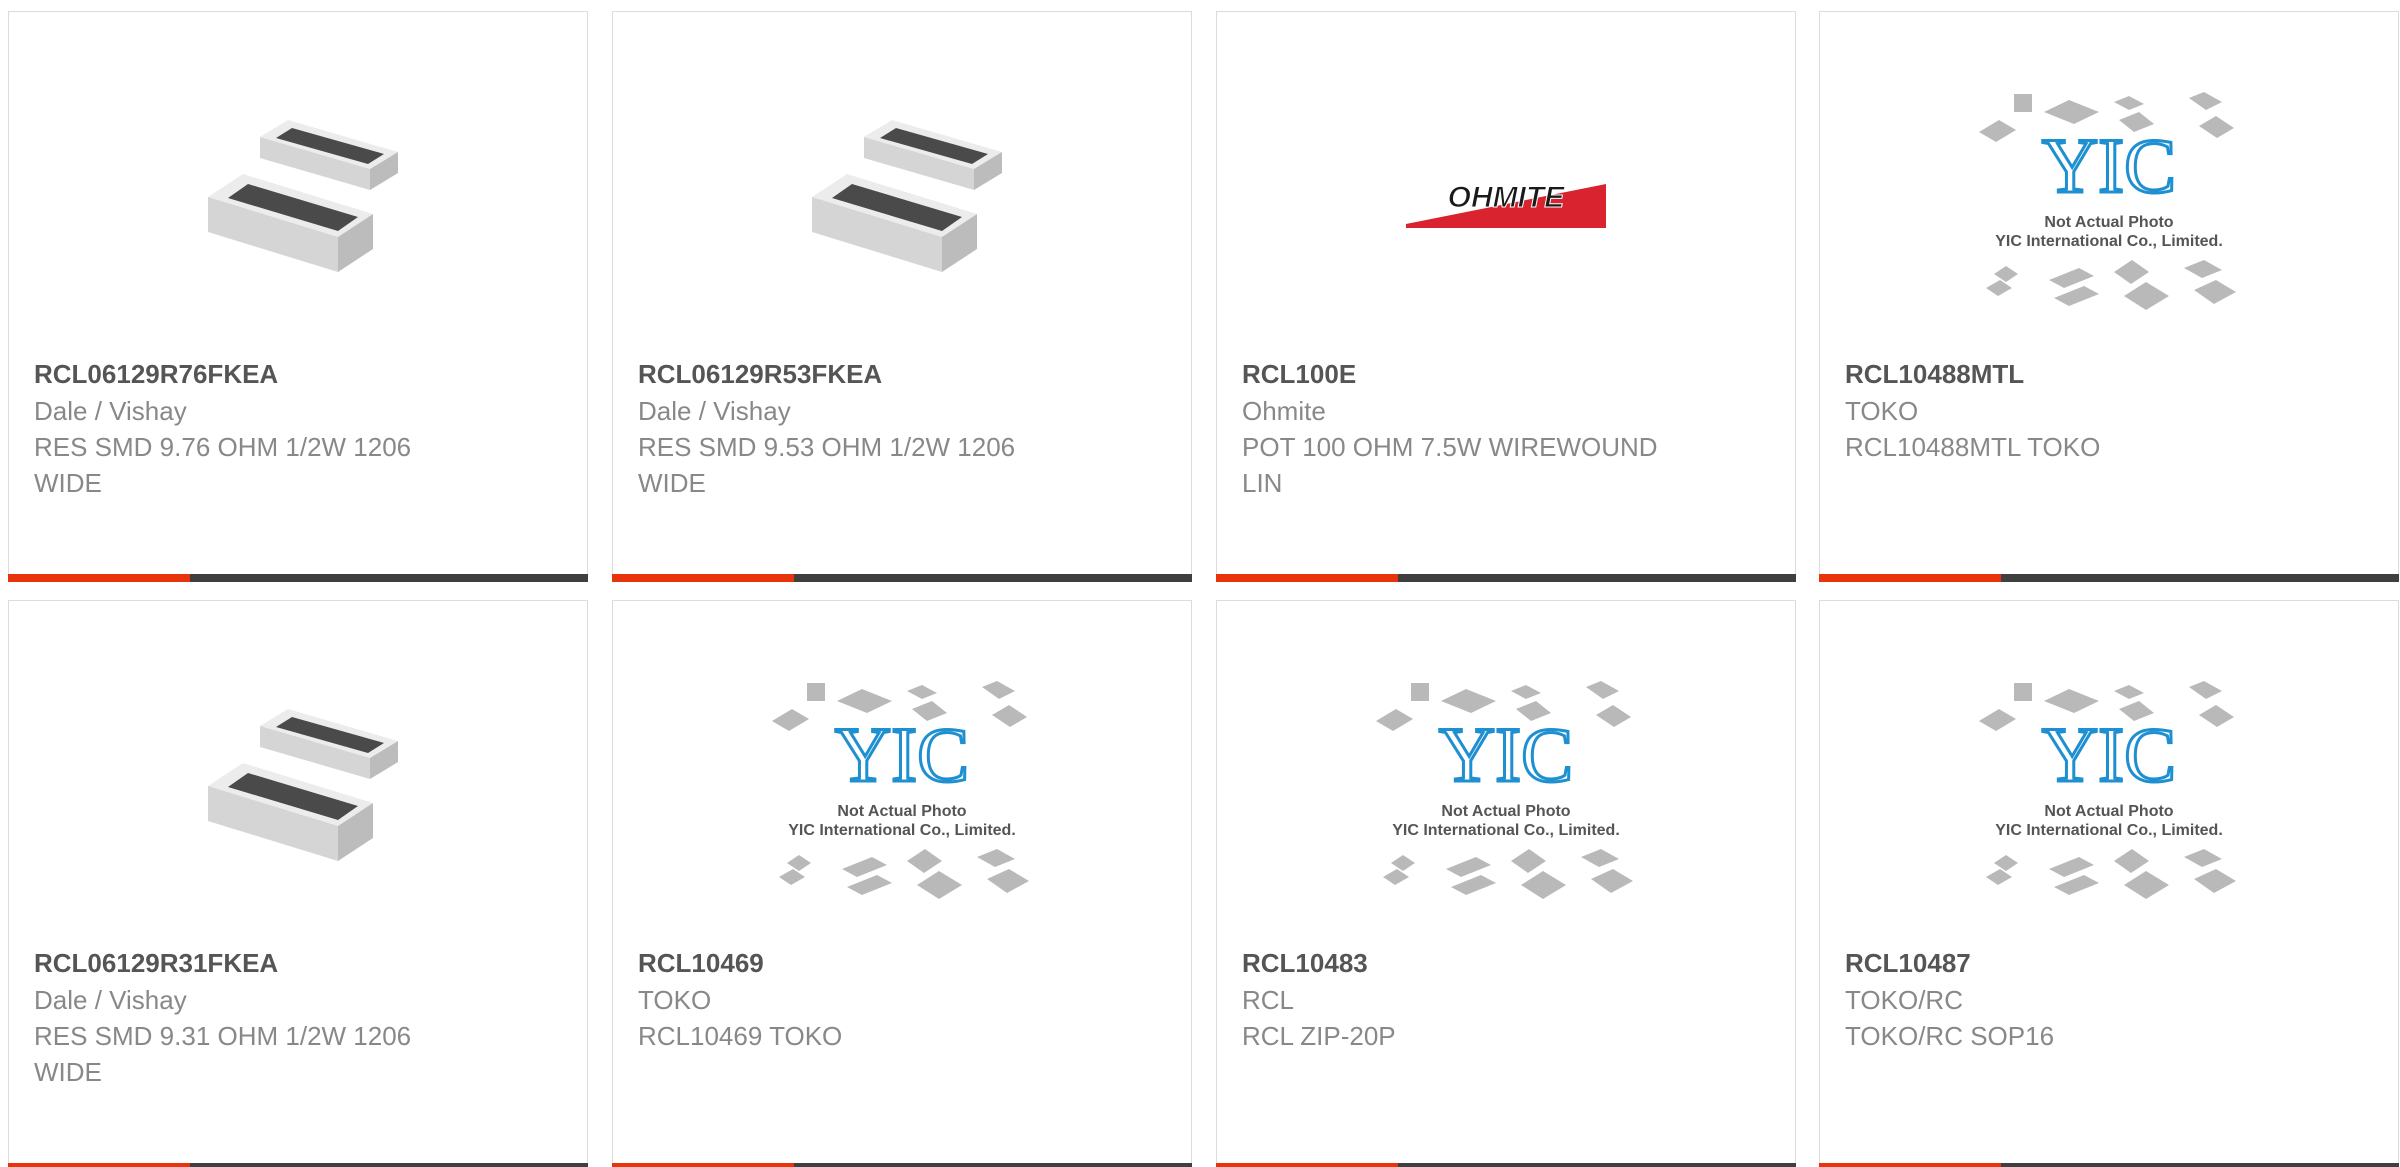 This screenshot has width=2400, height=1167. I want to click on description: RES SMD 9.76 OHM 1/2W 1206 WIDE, so click(223, 465).